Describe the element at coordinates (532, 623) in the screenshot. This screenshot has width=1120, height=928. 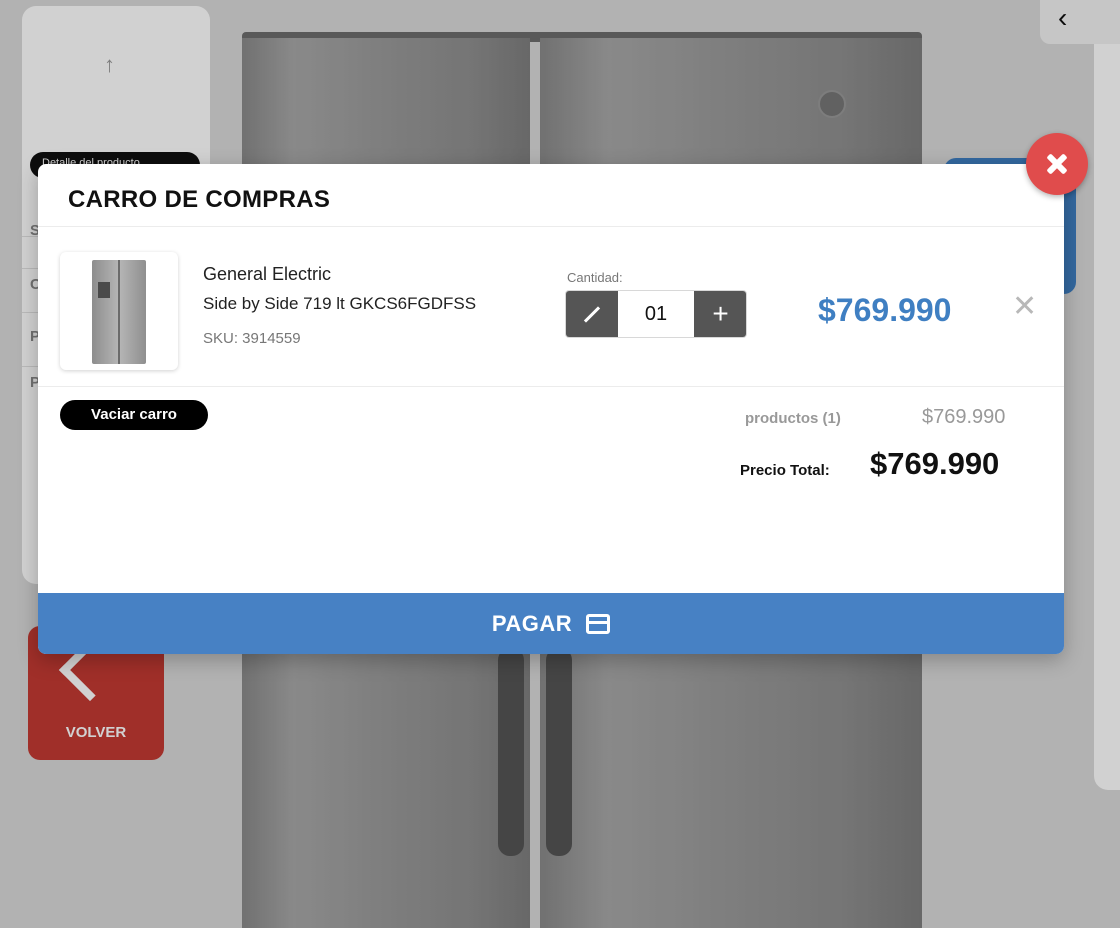
I see `pay-label: PAGAR` at that location.